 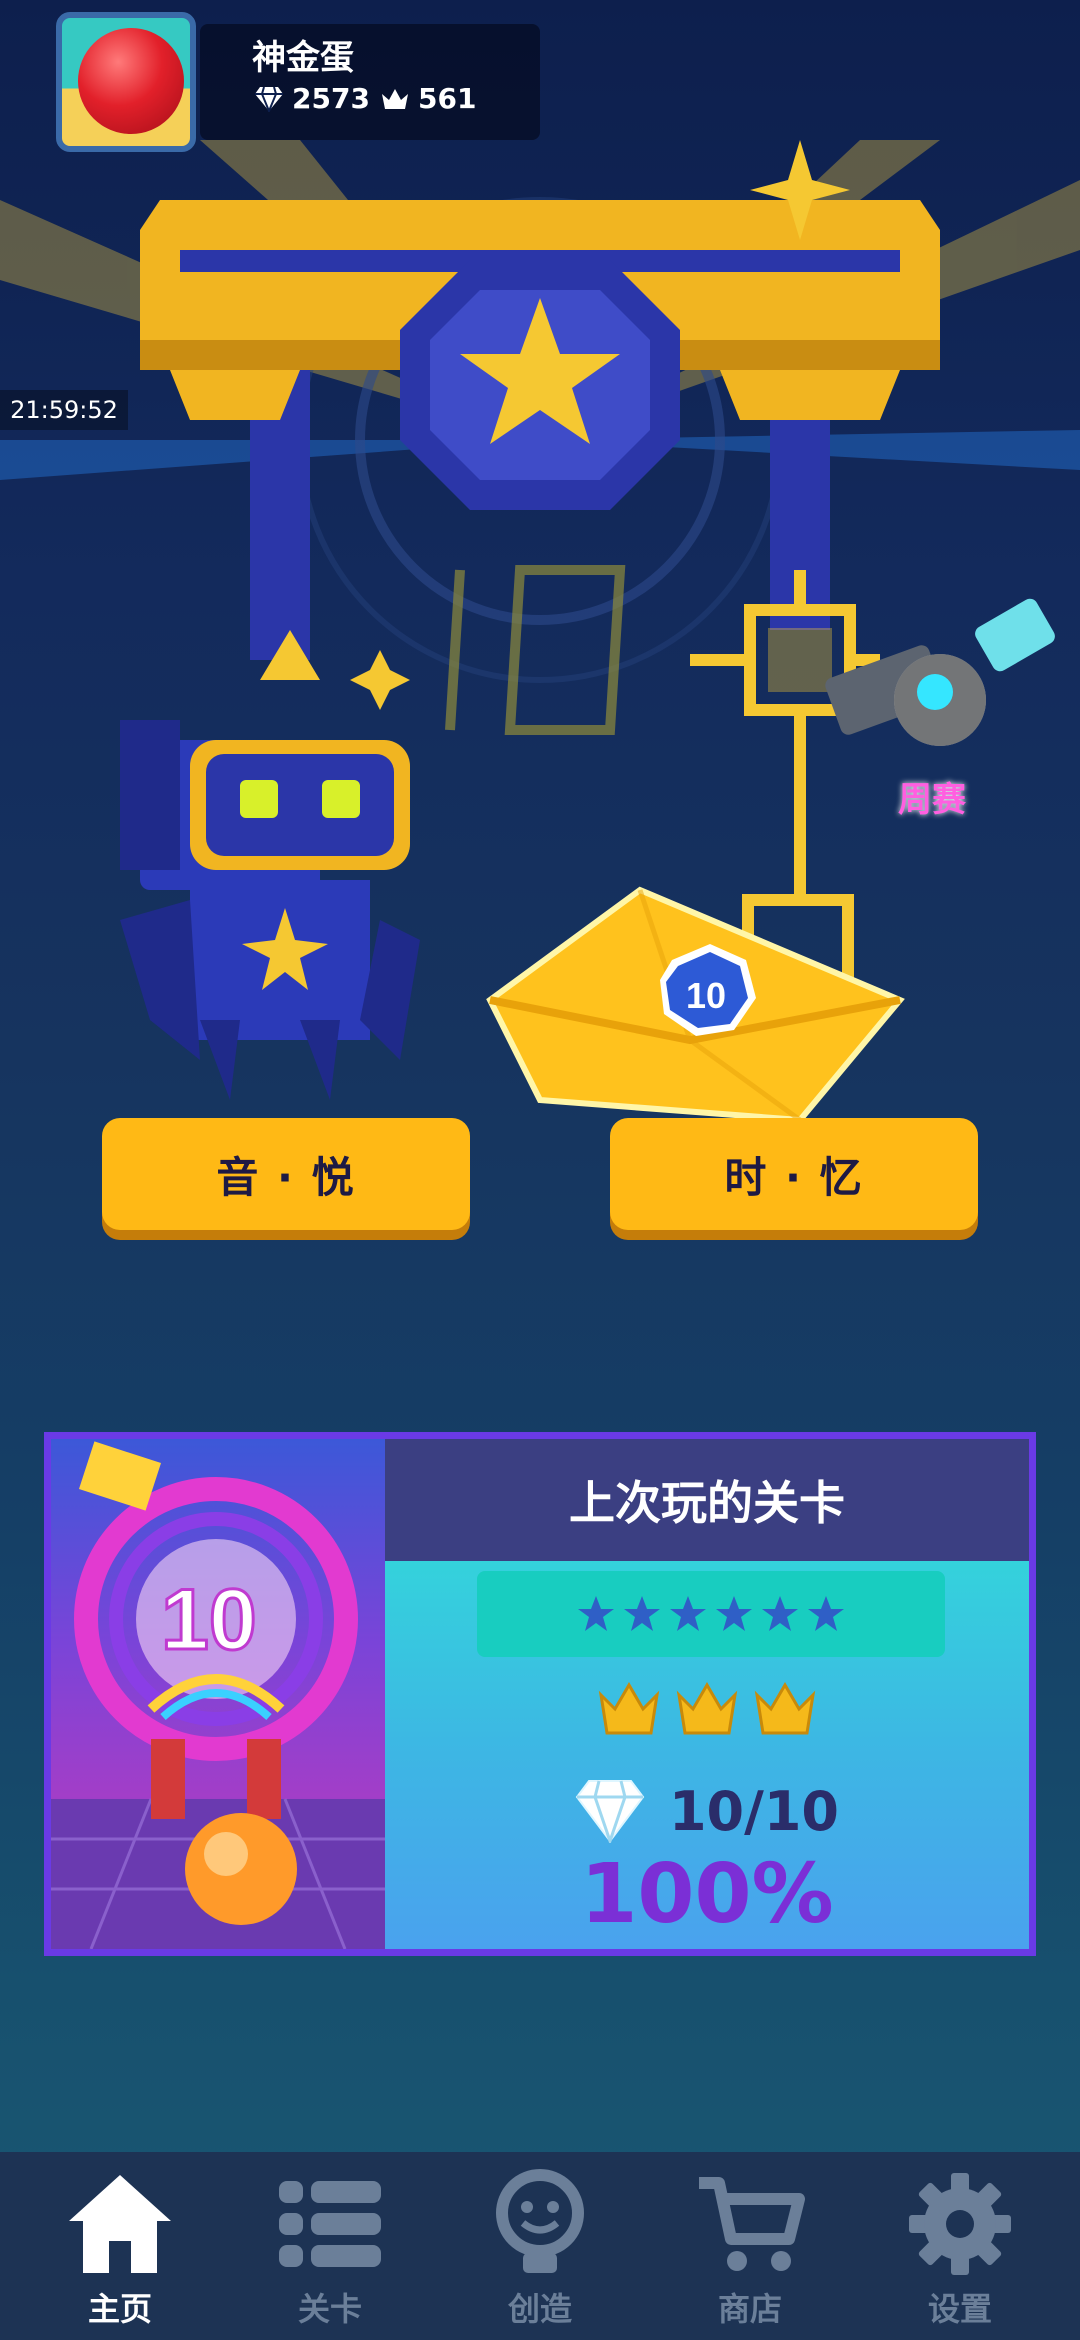 I want to click on bottom-nav: 主页 关卡 创造 商店 设置, so click(x=540, y=2246).